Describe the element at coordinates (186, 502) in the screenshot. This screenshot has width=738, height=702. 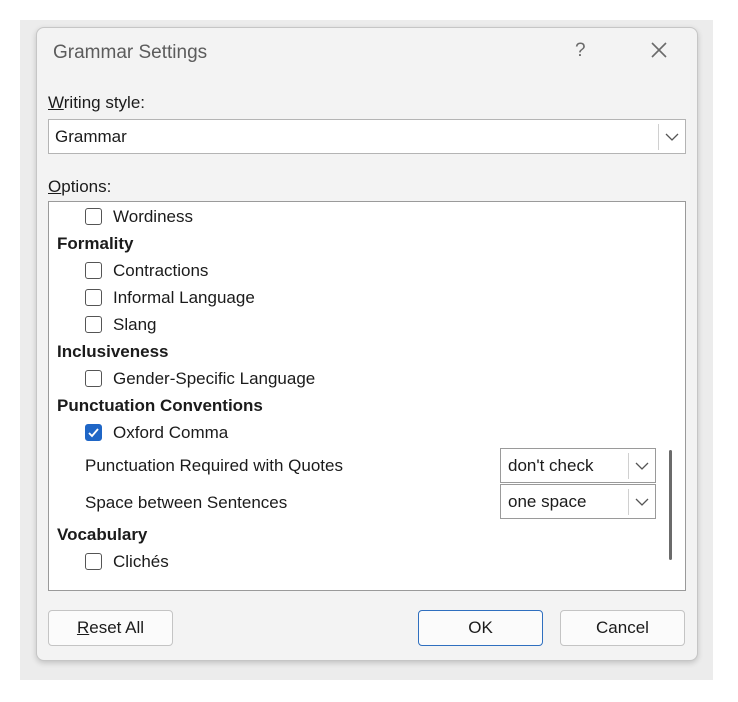
I see `space-sentences-label: Space between Sentences` at that location.